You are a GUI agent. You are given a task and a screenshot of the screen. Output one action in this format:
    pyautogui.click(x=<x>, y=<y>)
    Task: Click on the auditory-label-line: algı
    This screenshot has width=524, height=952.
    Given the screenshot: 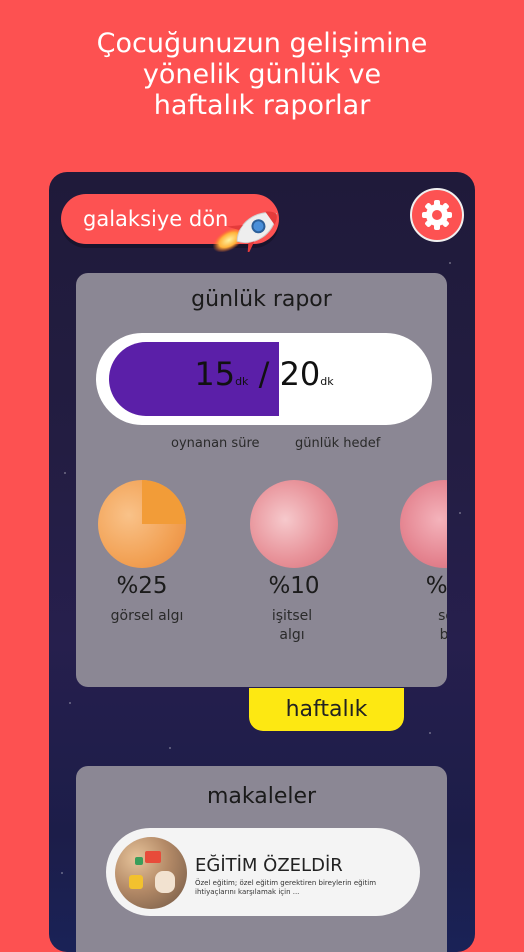 What is the action you would take?
    pyautogui.click(x=292, y=635)
    